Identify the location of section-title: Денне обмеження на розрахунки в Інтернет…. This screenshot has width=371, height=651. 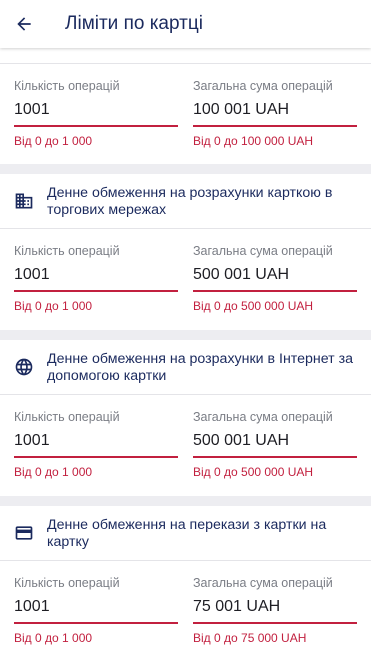
(200, 367).